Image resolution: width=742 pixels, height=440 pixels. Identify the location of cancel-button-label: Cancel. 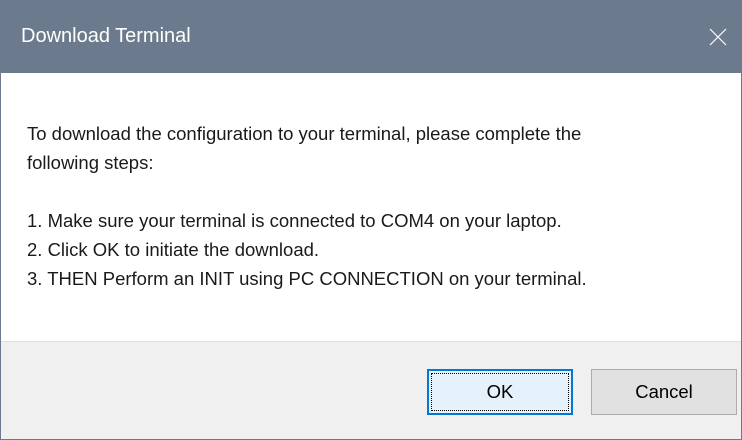
(664, 391).